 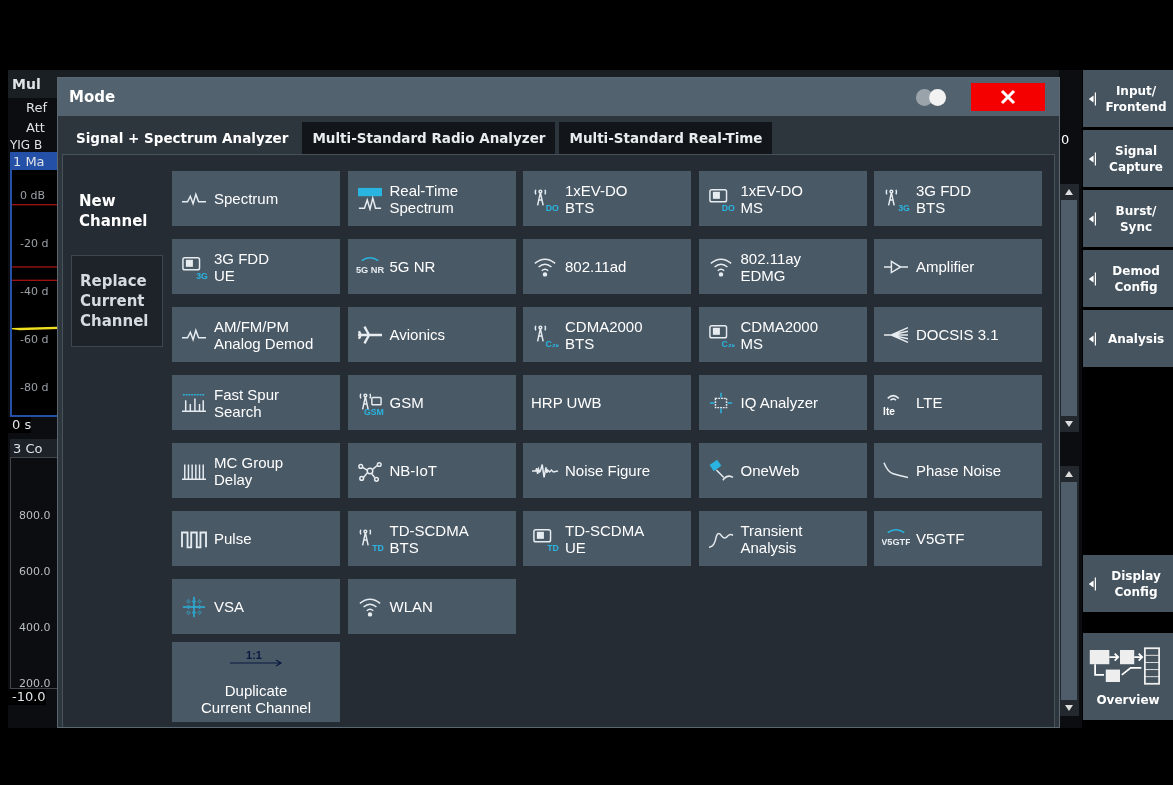 I want to click on close-icon, so click(x=1008, y=97).